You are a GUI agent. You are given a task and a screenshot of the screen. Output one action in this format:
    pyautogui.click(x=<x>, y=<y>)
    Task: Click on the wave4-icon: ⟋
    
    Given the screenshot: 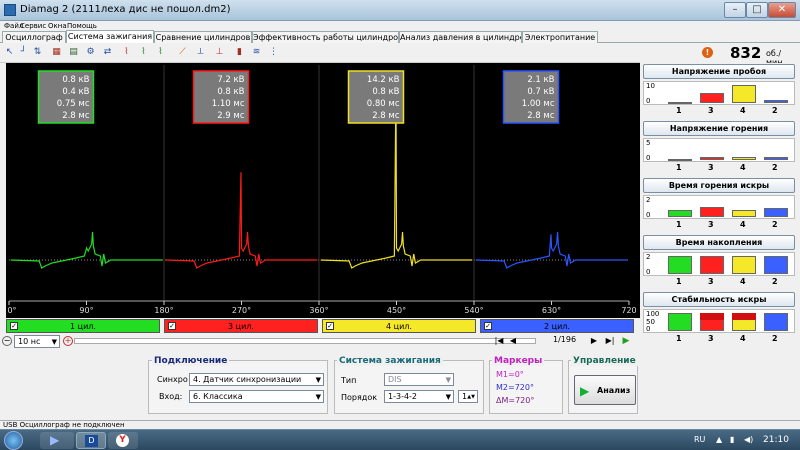 What is the action you would take?
    pyautogui.click(x=182, y=52)
    